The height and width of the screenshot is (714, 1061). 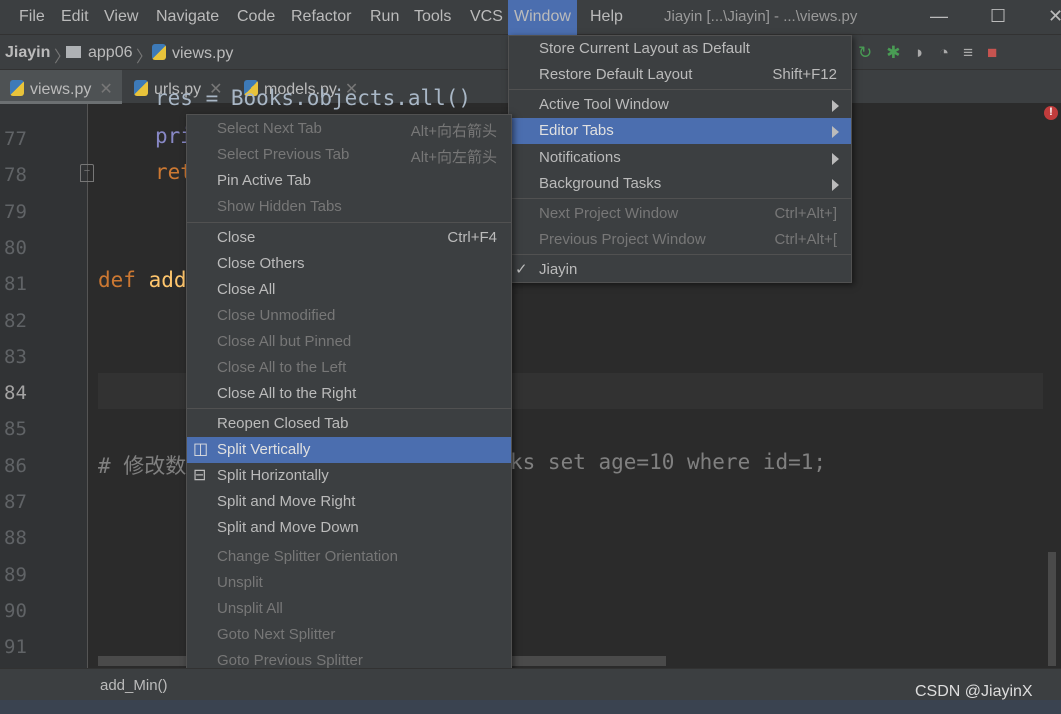 I want to click on menu-item-jiayin: Jiayin ✓, so click(x=680, y=270).